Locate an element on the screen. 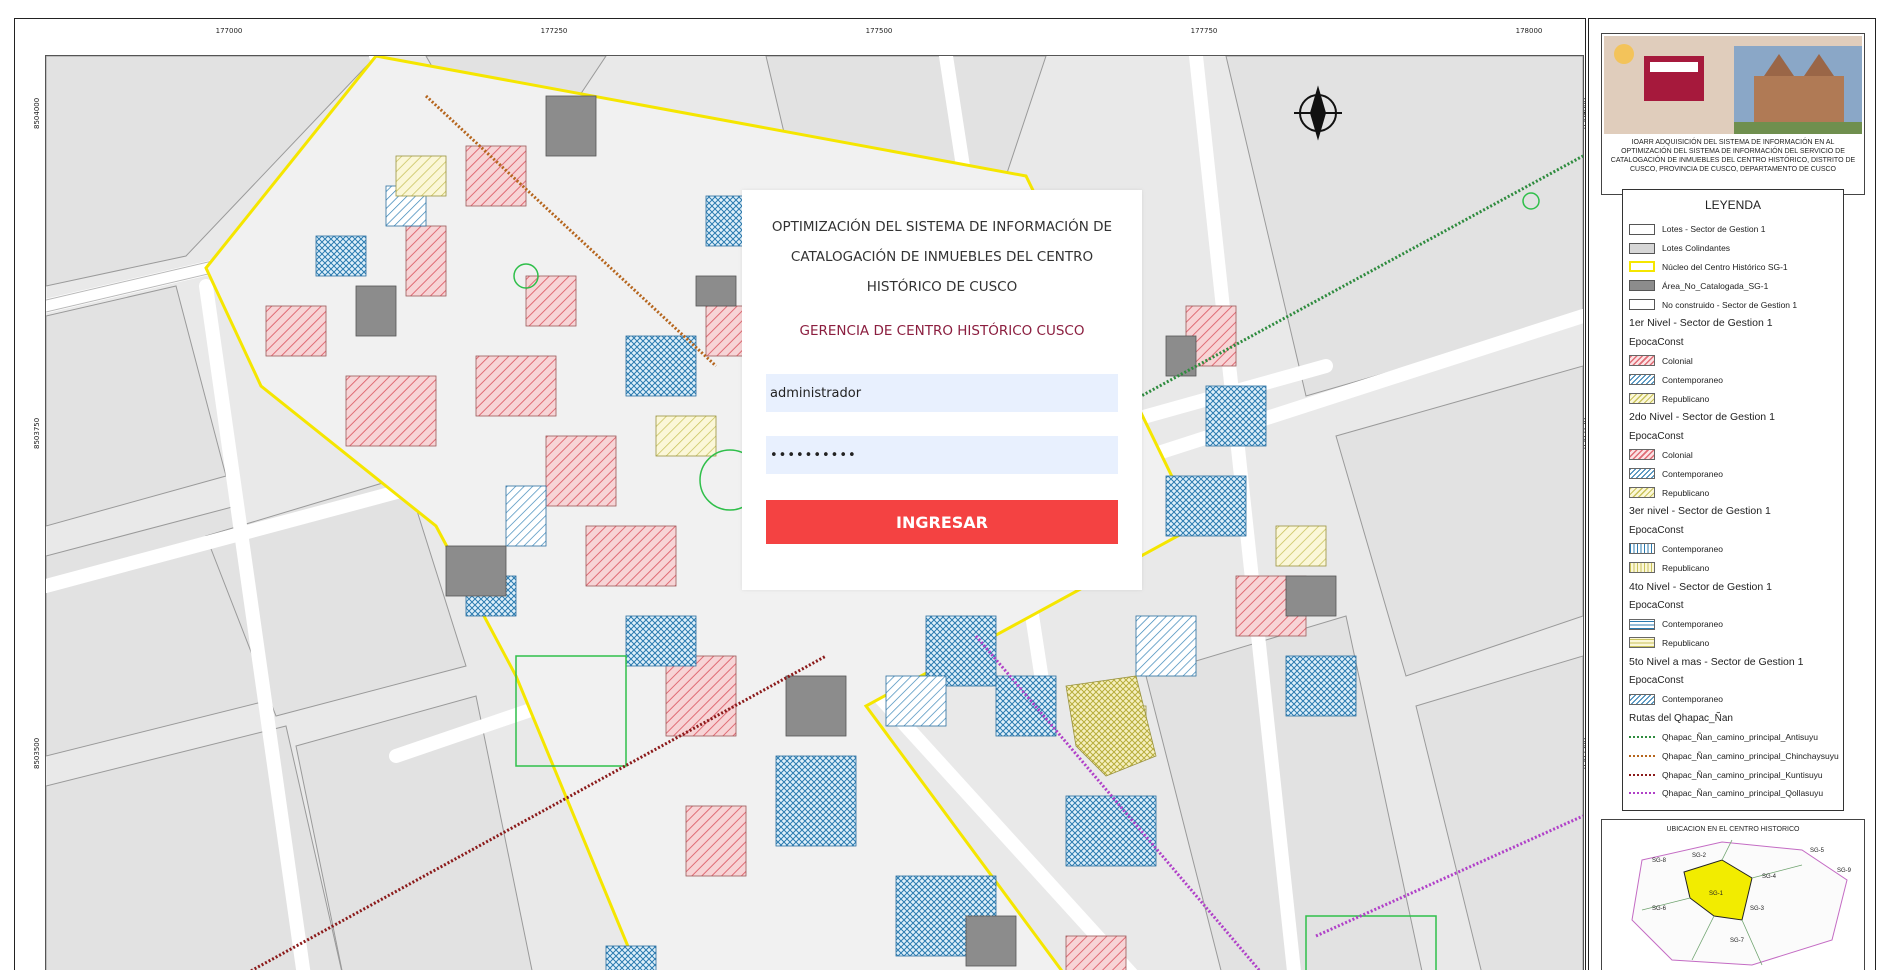  legend-title: LEYENDA is located at coordinates (1733, 205).